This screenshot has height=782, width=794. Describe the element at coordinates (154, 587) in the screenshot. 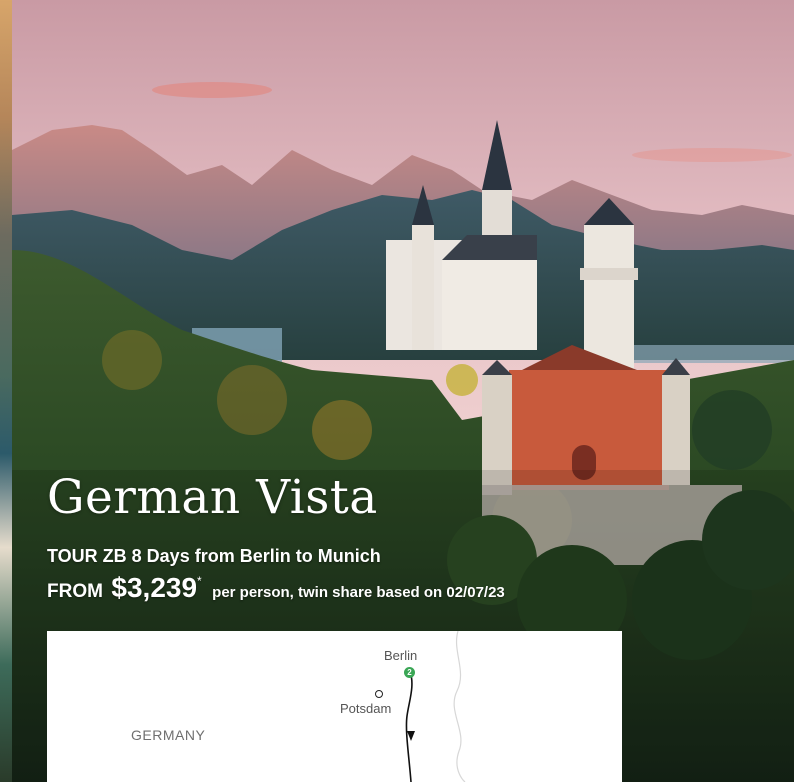

I see `price-amount: $3,239` at that location.